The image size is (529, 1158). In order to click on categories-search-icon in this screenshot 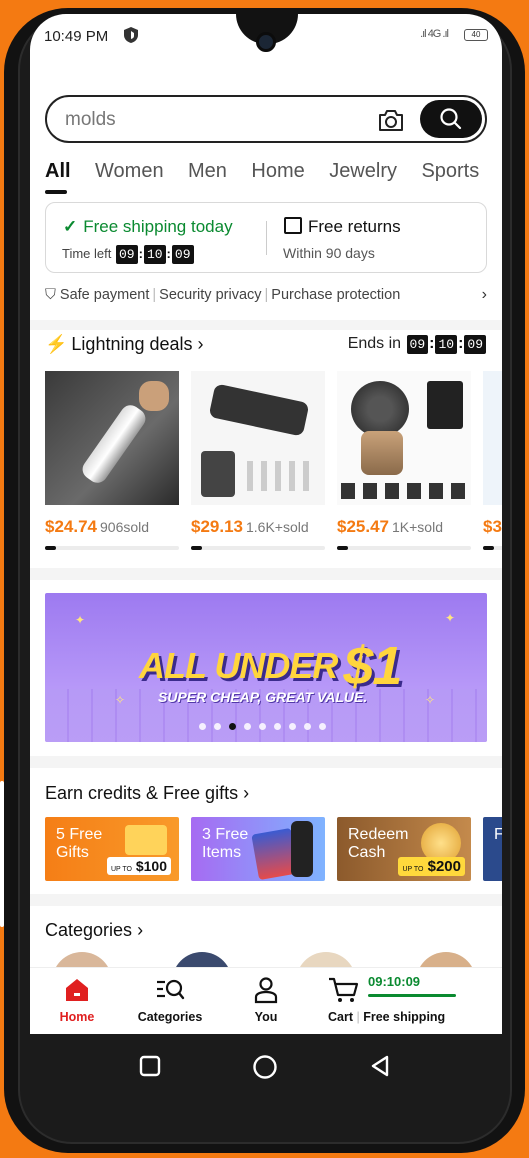, I will do `click(171, 989)`.